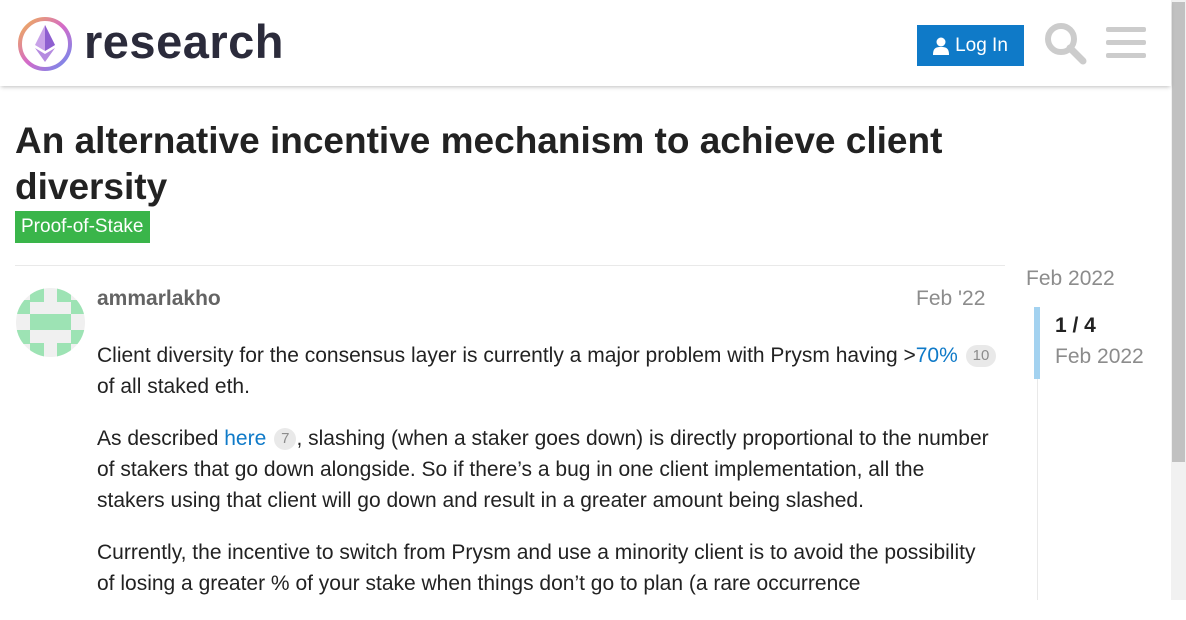 The image size is (1186, 620). What do you see at coordinates (245, 438) in the screenshot?
I see `link-here: here` at bounding box center [245, 438].